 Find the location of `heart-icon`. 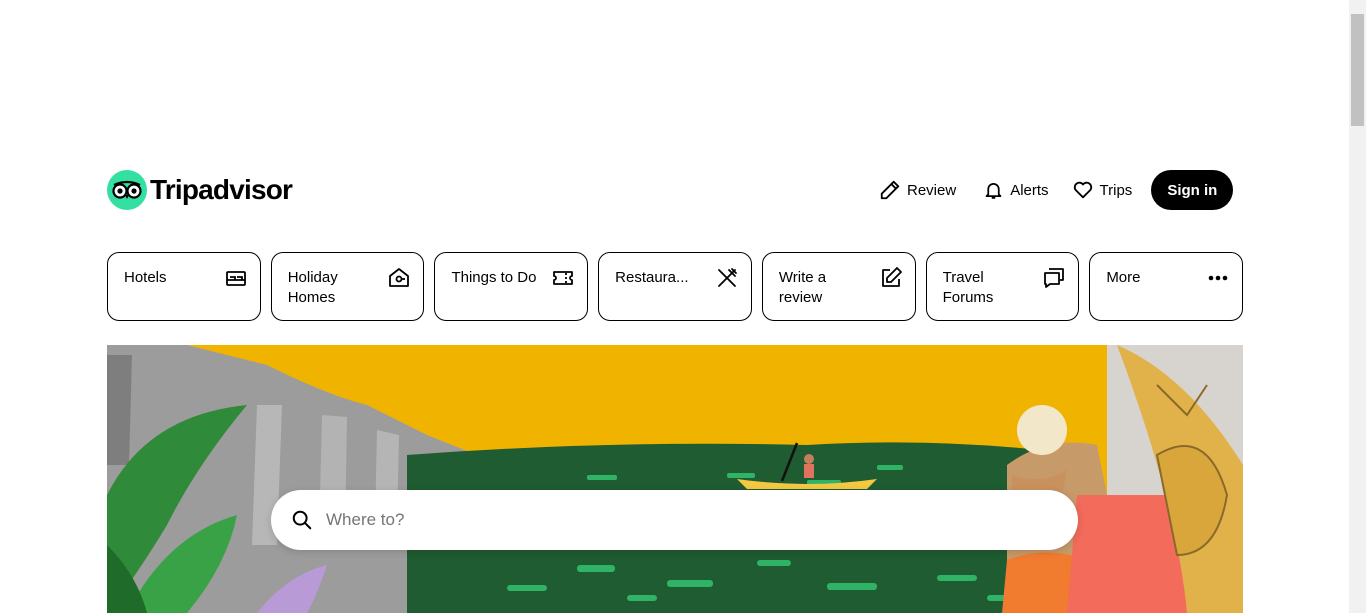

heart-icon is located at coordinates (1082, 190).